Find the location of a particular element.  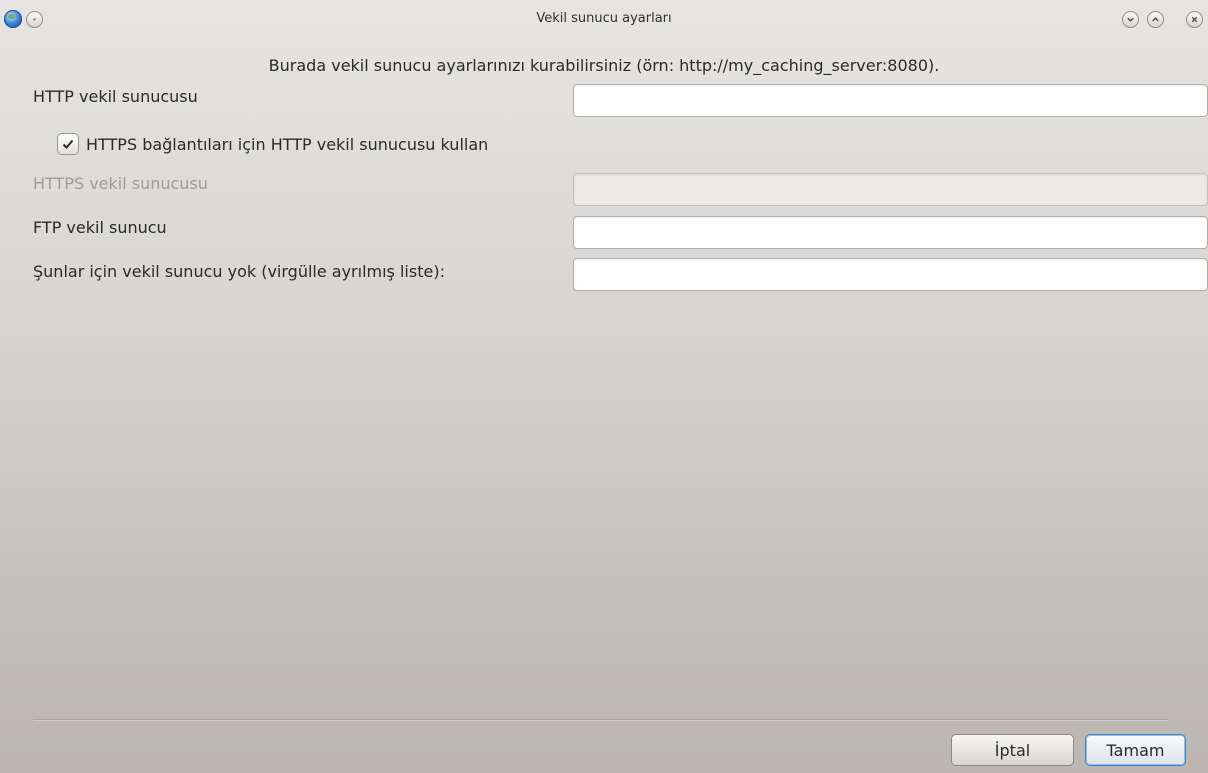

close-button is located at coordinates (1194, 19).